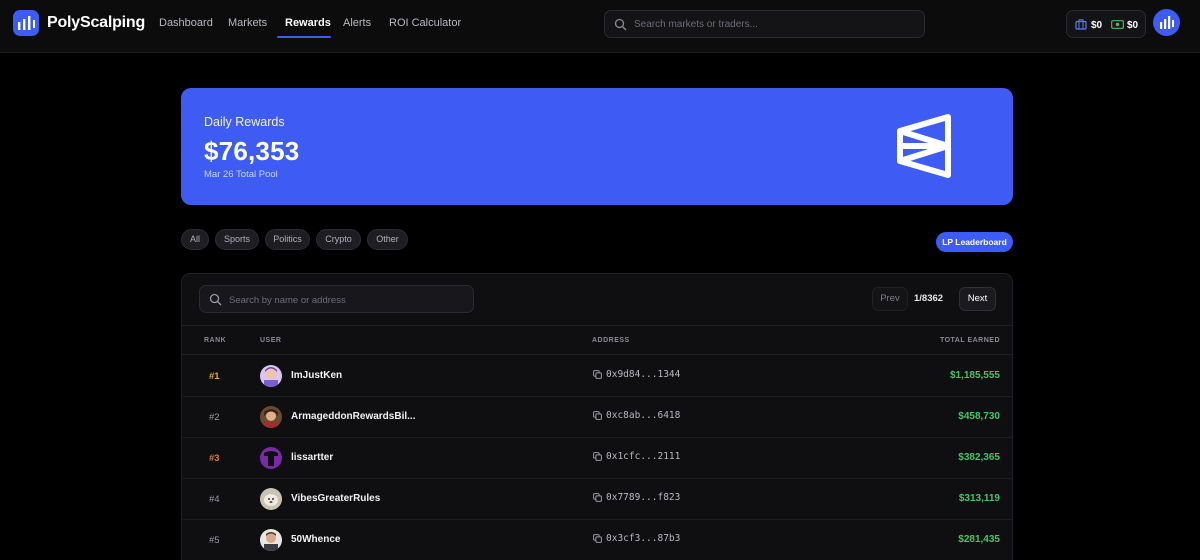 The image size is (1200, 560). What do you see at coordinates (977, 299) in the screenshot?
I see `next-page-button: Next` at bounding box center [977, 299].